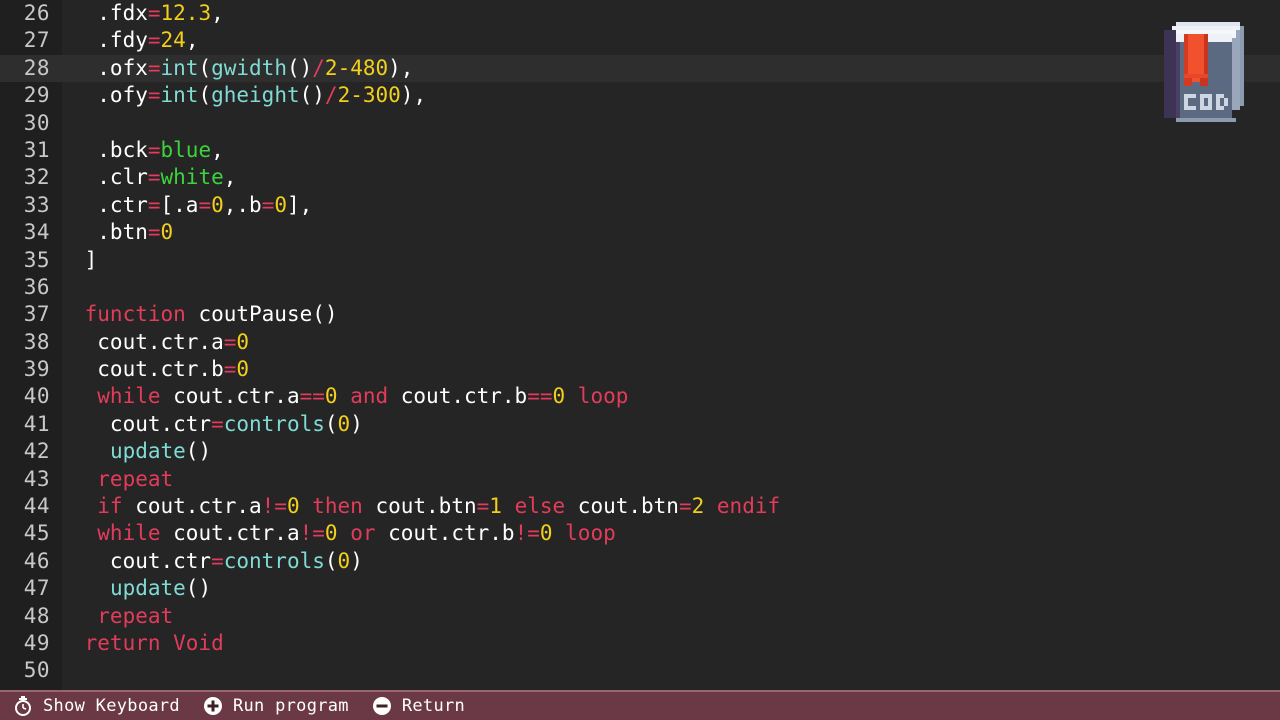 This screenshot has height=720, width=1280. Describe the element at coordinates (640, 314) in the screenshot. I see `code-line: 37 function coutPause()` at that location.